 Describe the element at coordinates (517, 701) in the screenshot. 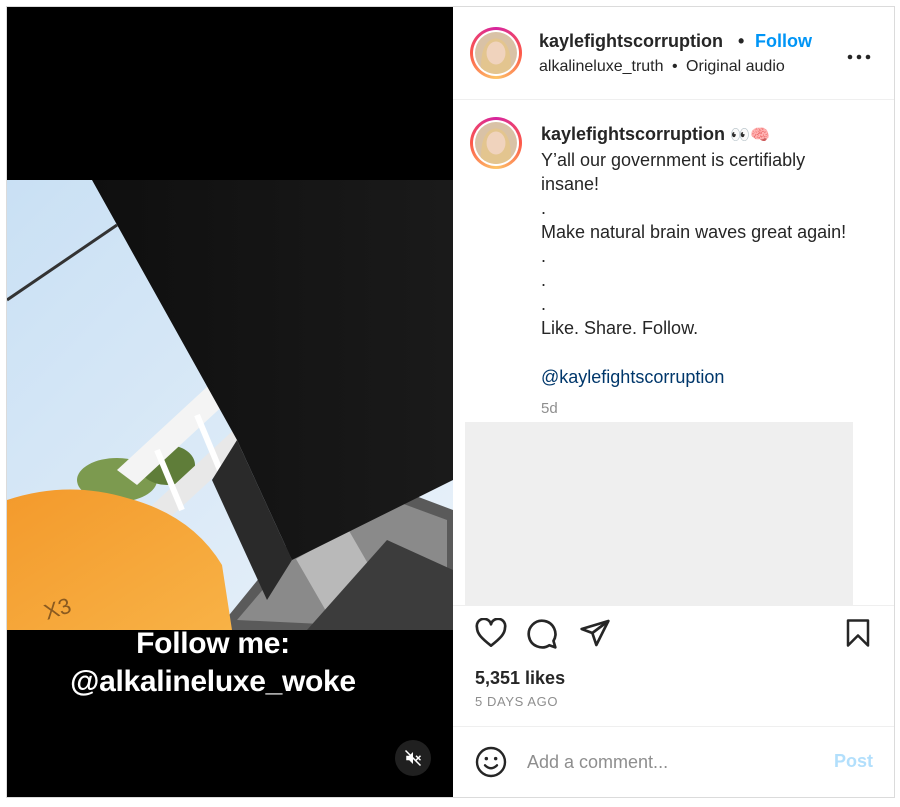

I see `post-date: 5 DAYS AGO` at that location.